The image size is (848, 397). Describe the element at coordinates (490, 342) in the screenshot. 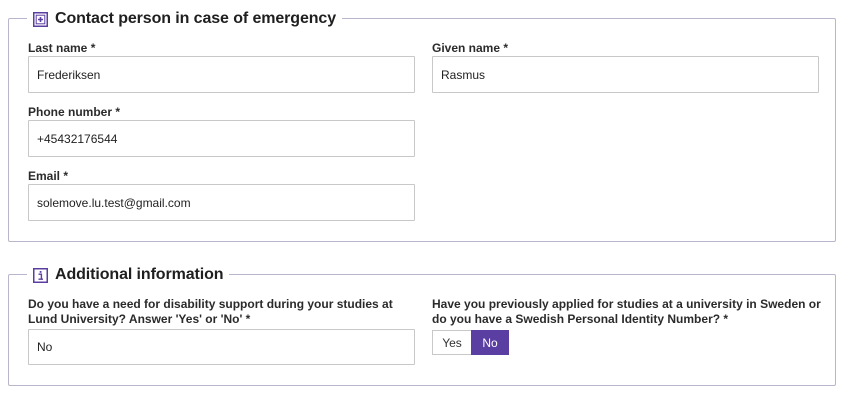

I see `option-no-button: No` at that location.